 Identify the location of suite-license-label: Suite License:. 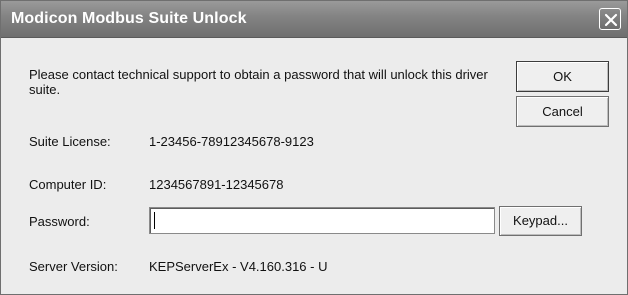
(70, 141).